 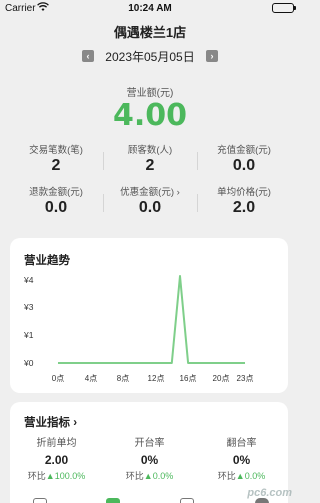 I want to click on metric-transactions: 交易笔数(笔) 2, so click(x=56, y=158).